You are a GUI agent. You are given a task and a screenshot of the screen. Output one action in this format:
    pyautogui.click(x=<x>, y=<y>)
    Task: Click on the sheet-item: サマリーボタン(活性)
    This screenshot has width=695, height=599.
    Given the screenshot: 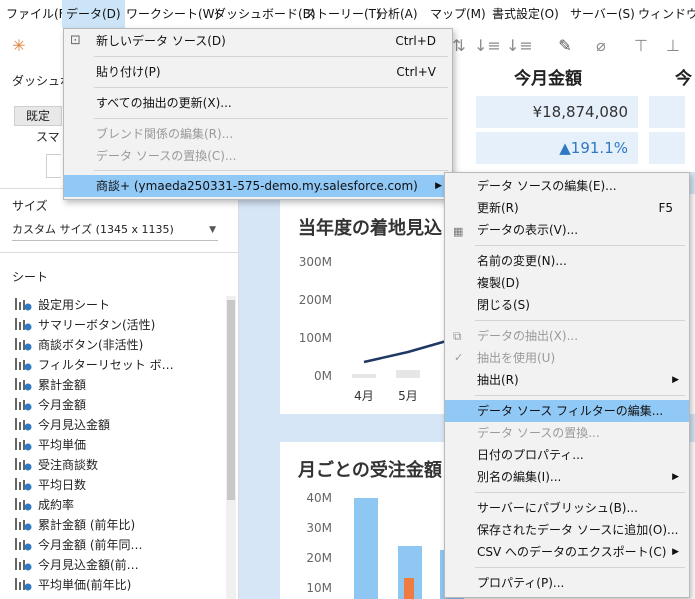 What is the action you would take?
    pyautogui.click(x=84, y=325)
    